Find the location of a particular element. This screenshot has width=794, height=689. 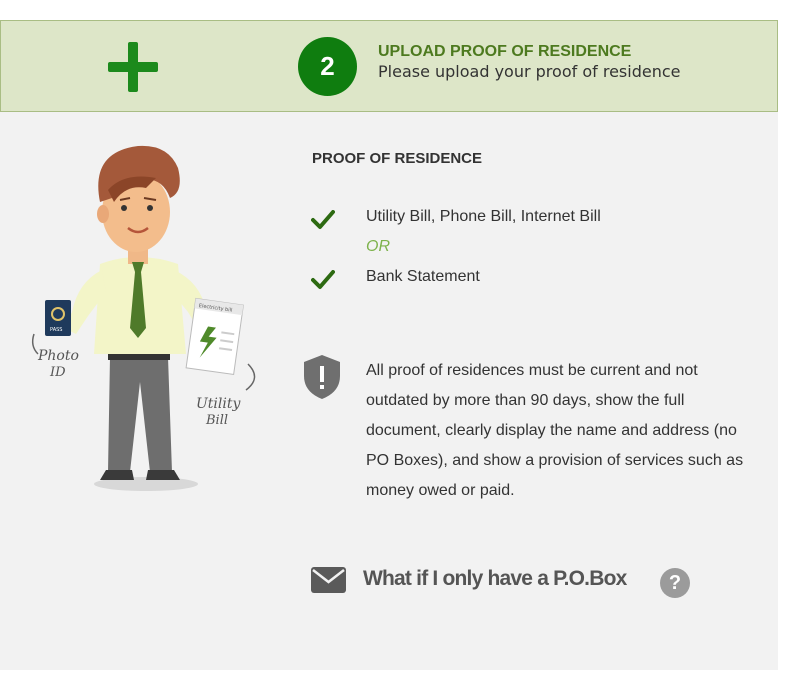

svg-text: PASS is located at coordinates (56, 330).